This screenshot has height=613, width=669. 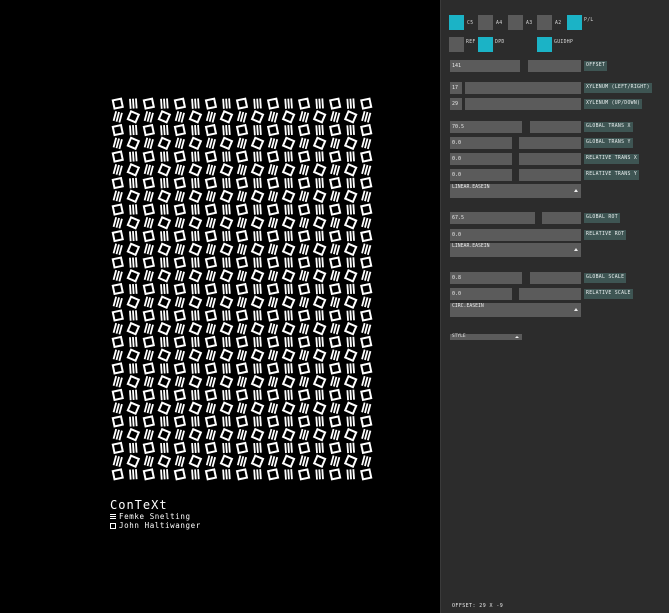 What do you see at coordinates (550, 143) in the screenshot?
I see `global-trans-y-range` at bounding box center [550, 143].